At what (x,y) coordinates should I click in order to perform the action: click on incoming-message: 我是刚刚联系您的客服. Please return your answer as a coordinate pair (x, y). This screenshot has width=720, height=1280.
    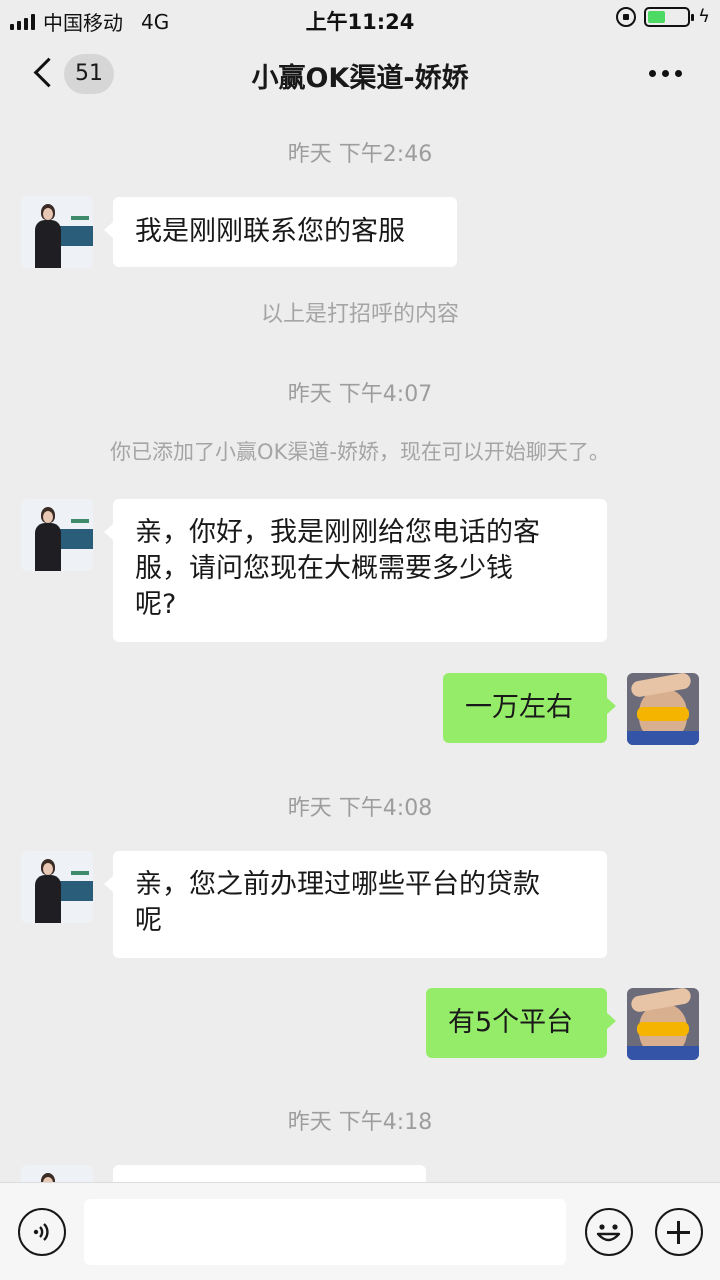
    Looking at the image, I should click on (280, 232).